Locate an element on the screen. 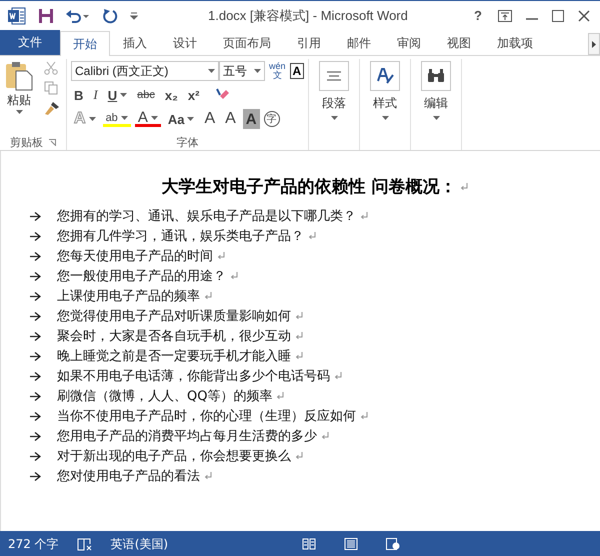 This screenshot has height=556, width=600. format-button: x₂ is located at coordinates (171, 95).